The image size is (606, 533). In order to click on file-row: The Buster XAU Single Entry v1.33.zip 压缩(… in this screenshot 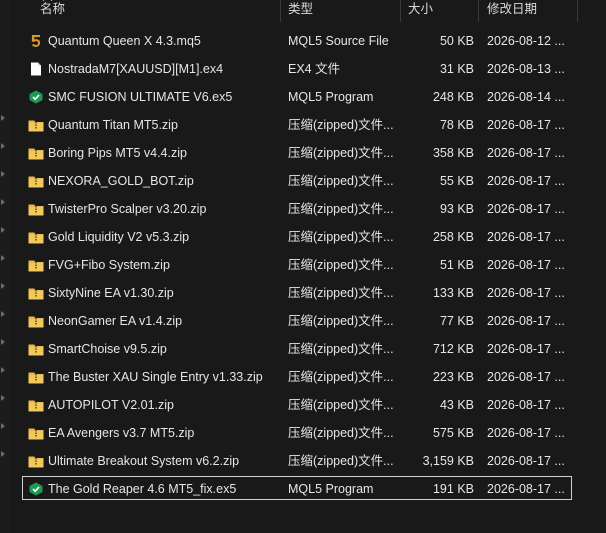, I will do `click(308, 377)`.